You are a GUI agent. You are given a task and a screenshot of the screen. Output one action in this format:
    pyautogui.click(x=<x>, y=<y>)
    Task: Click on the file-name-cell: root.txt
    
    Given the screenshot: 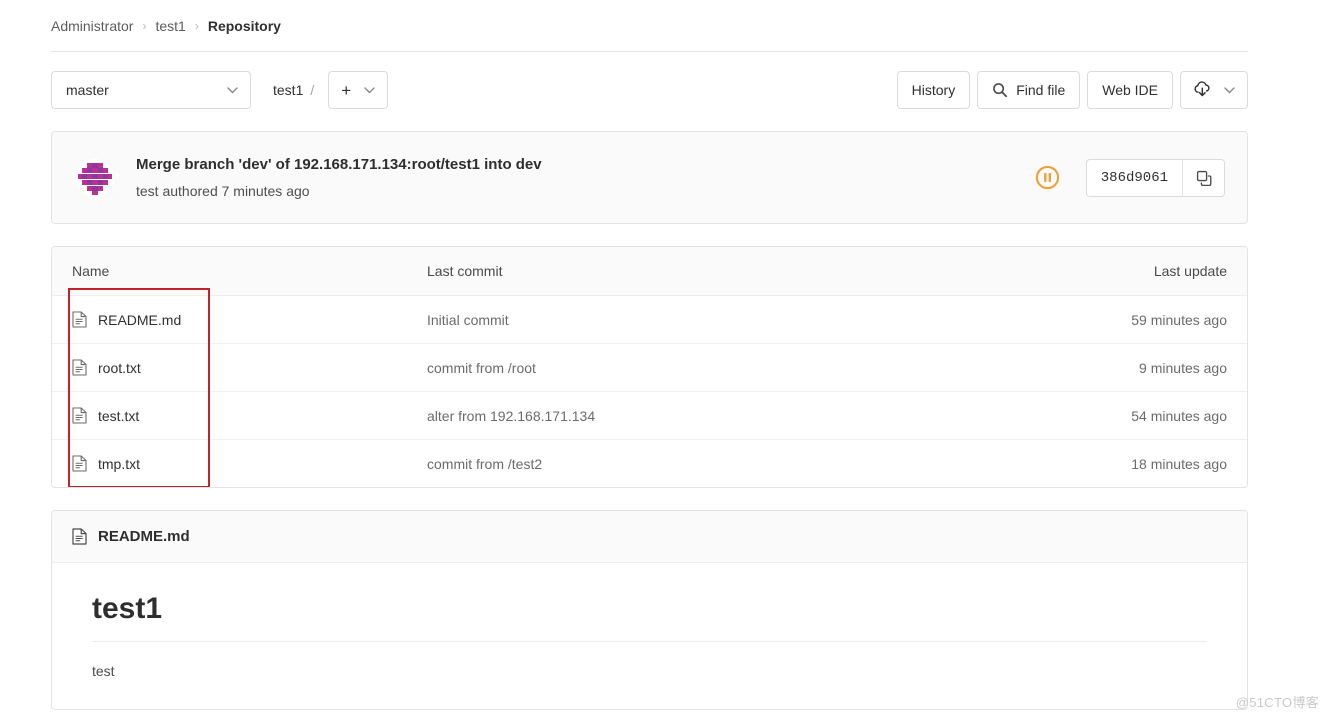 What is the action you would take?
    pyautogui.click(x=229, y=367)
    